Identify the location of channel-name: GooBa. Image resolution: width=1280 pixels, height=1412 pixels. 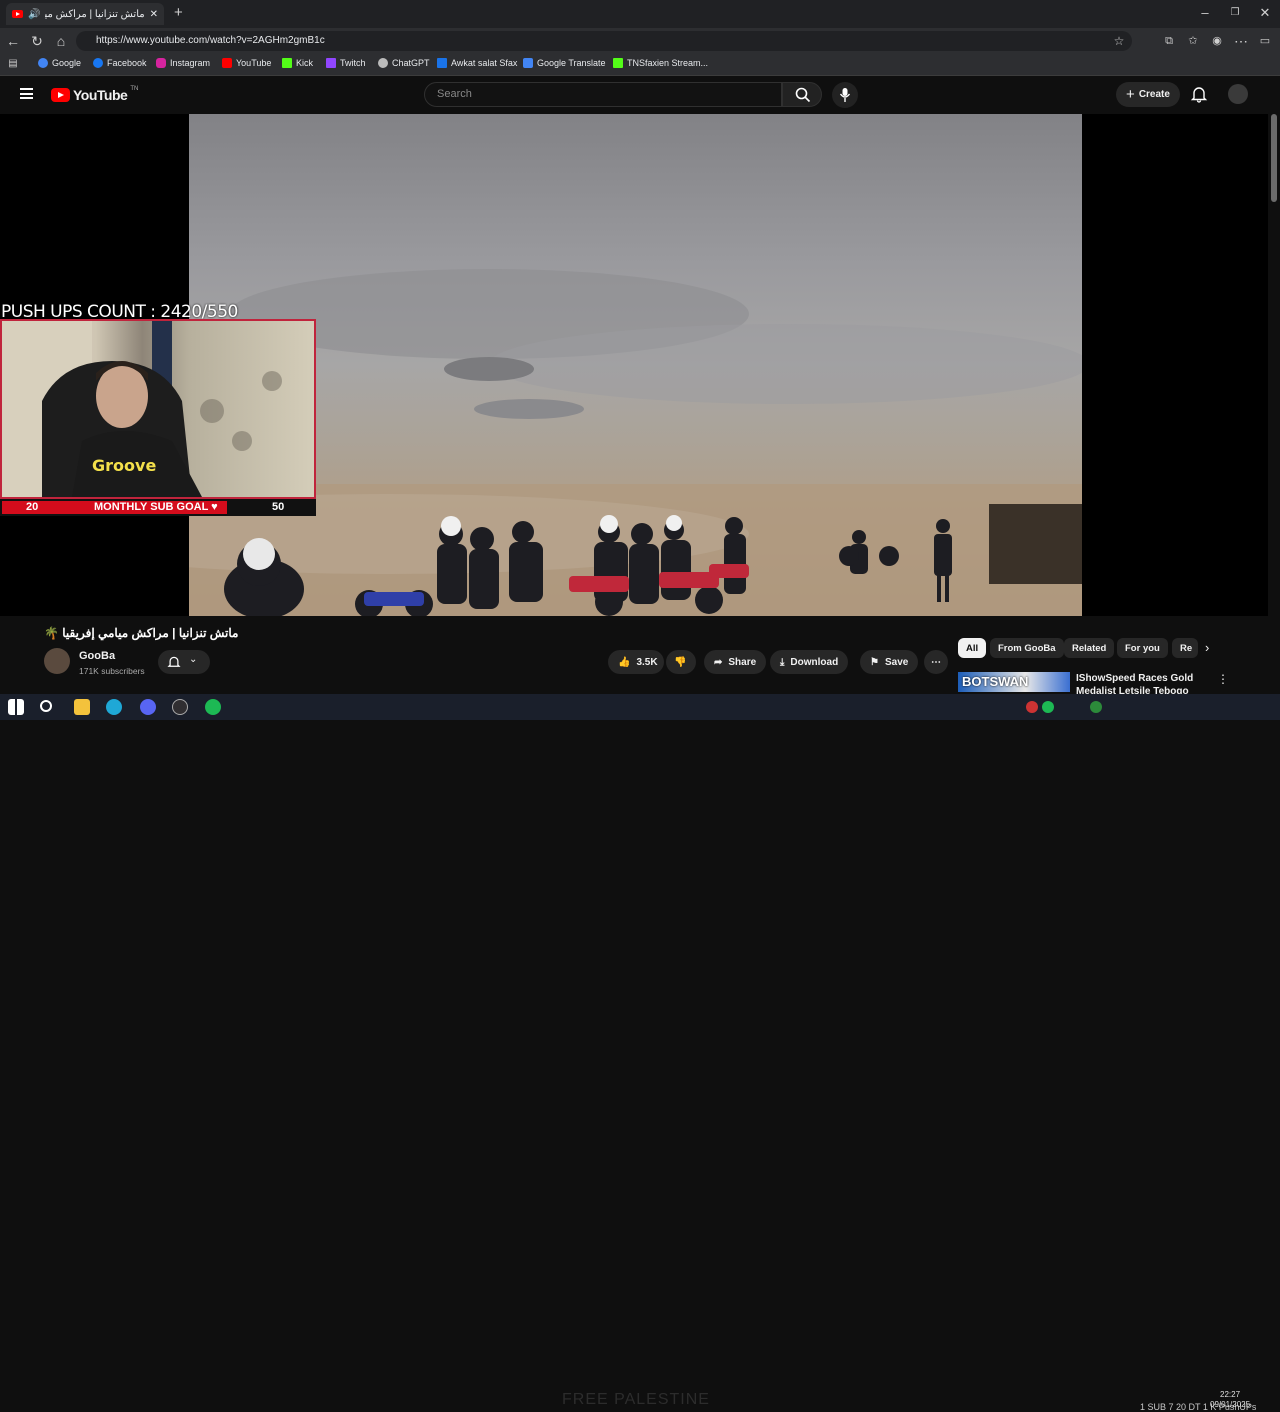
(97, 656).